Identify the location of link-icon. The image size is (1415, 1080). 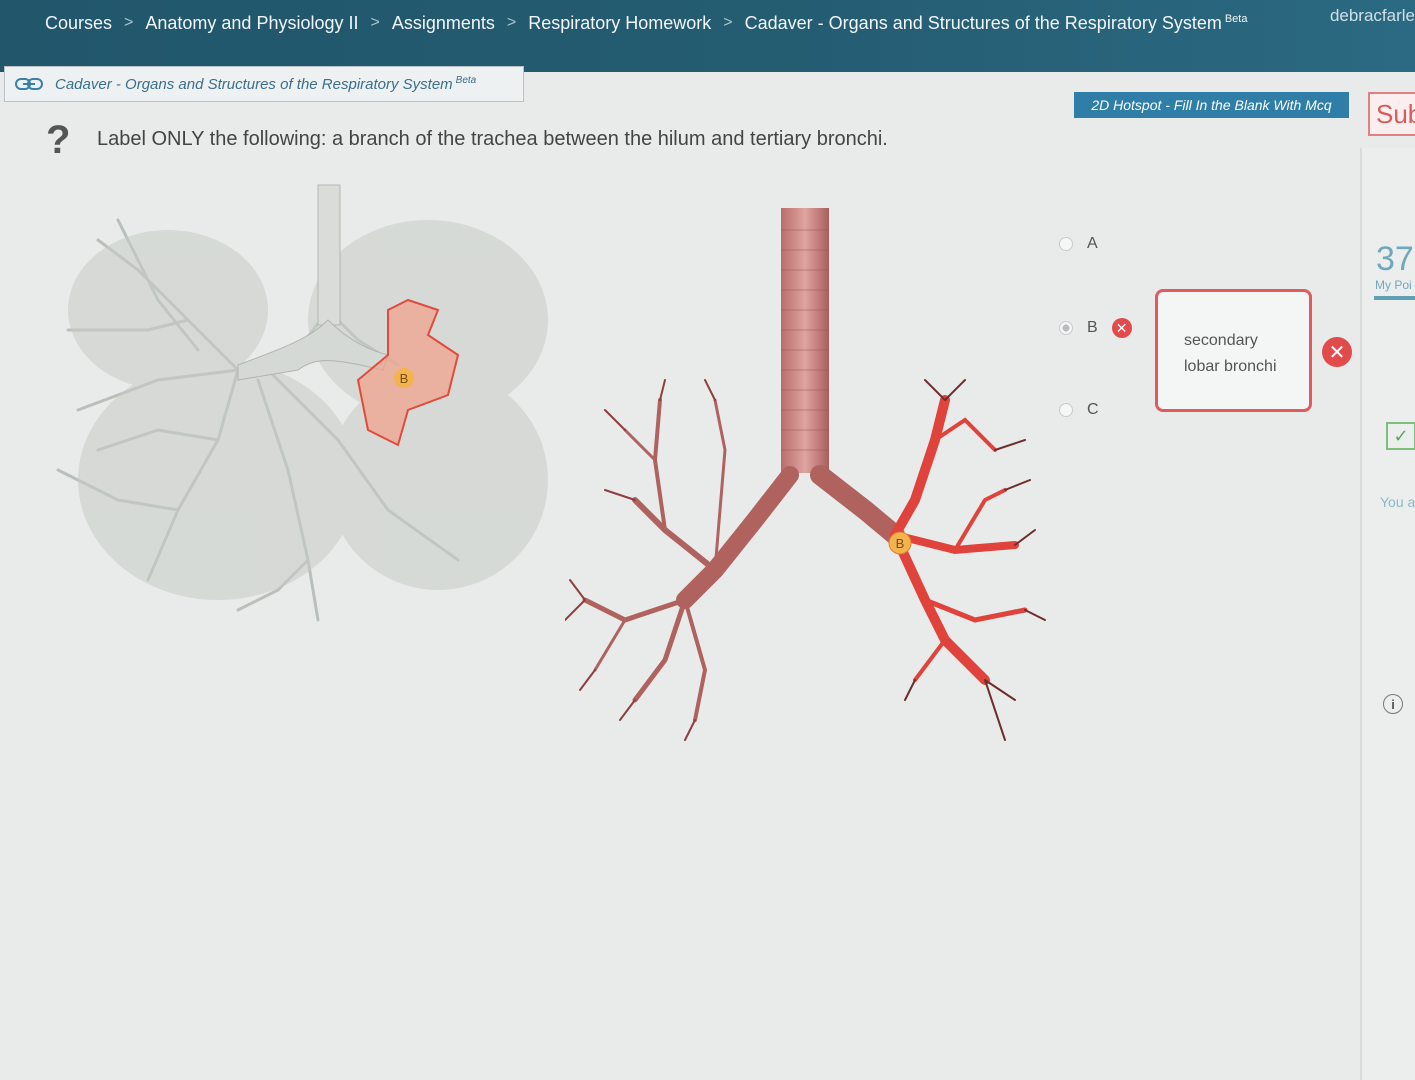
(29, 84).